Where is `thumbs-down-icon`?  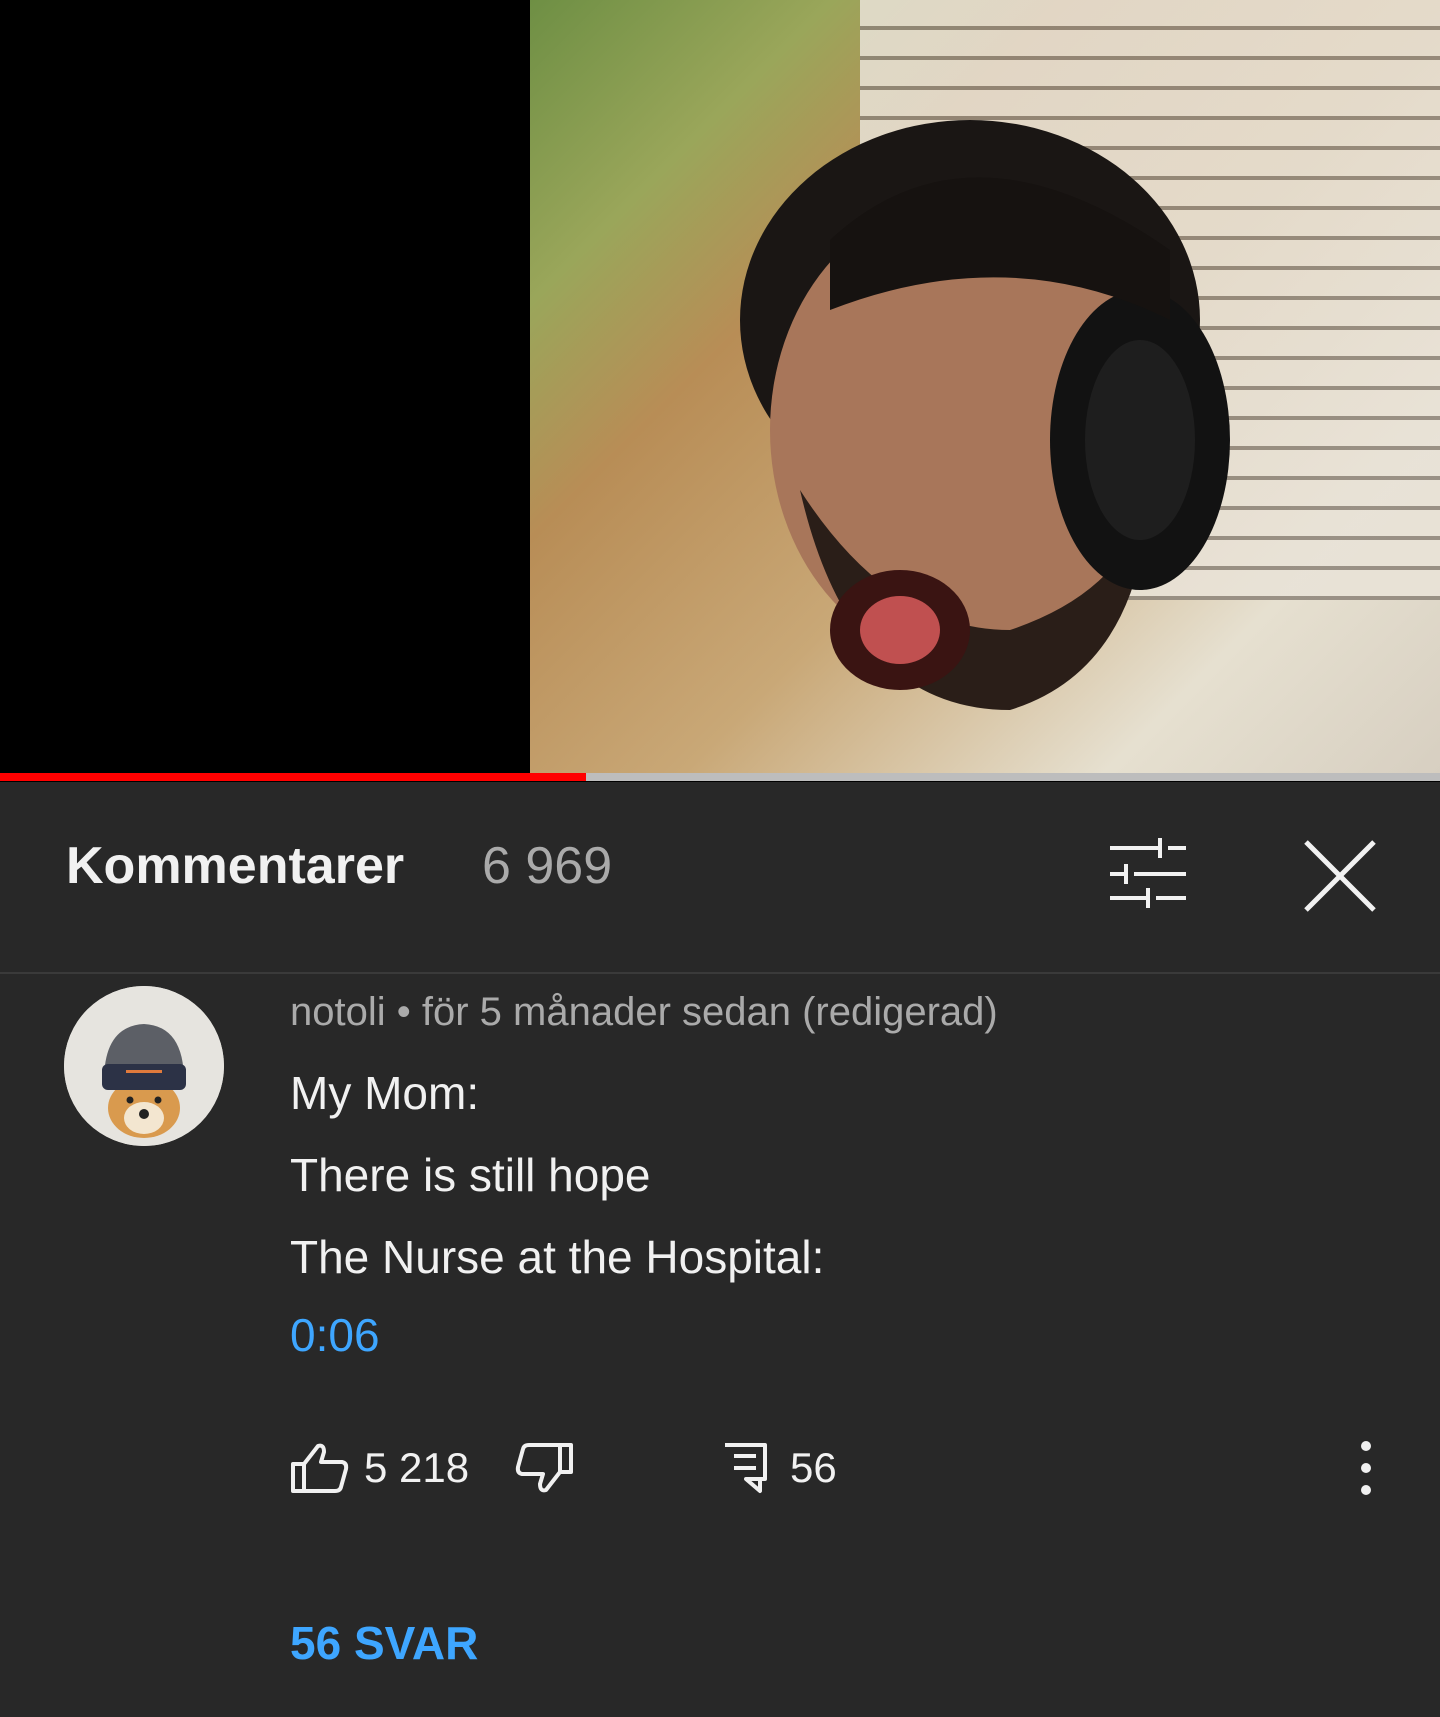
thumbs-down-icon is located at coordinates (544, 1468).